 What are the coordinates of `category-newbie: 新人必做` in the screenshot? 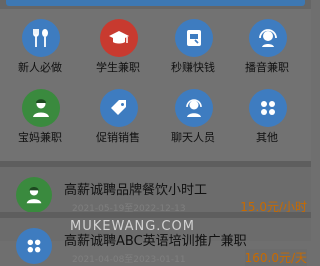 It's located at (40, 42).